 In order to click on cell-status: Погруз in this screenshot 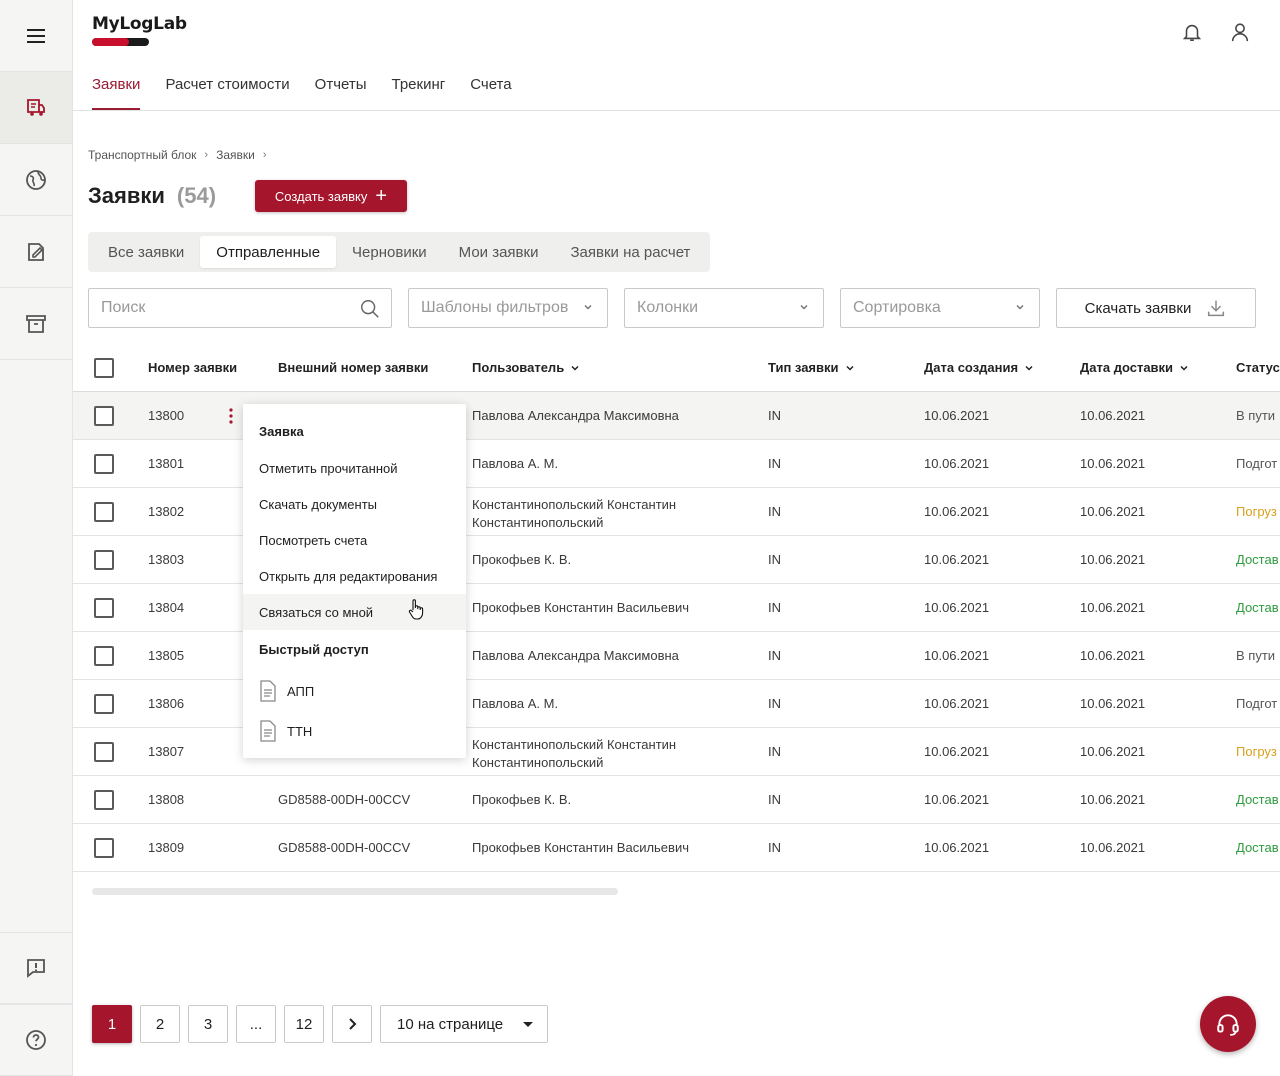, I will do `click(1256, 511)`.